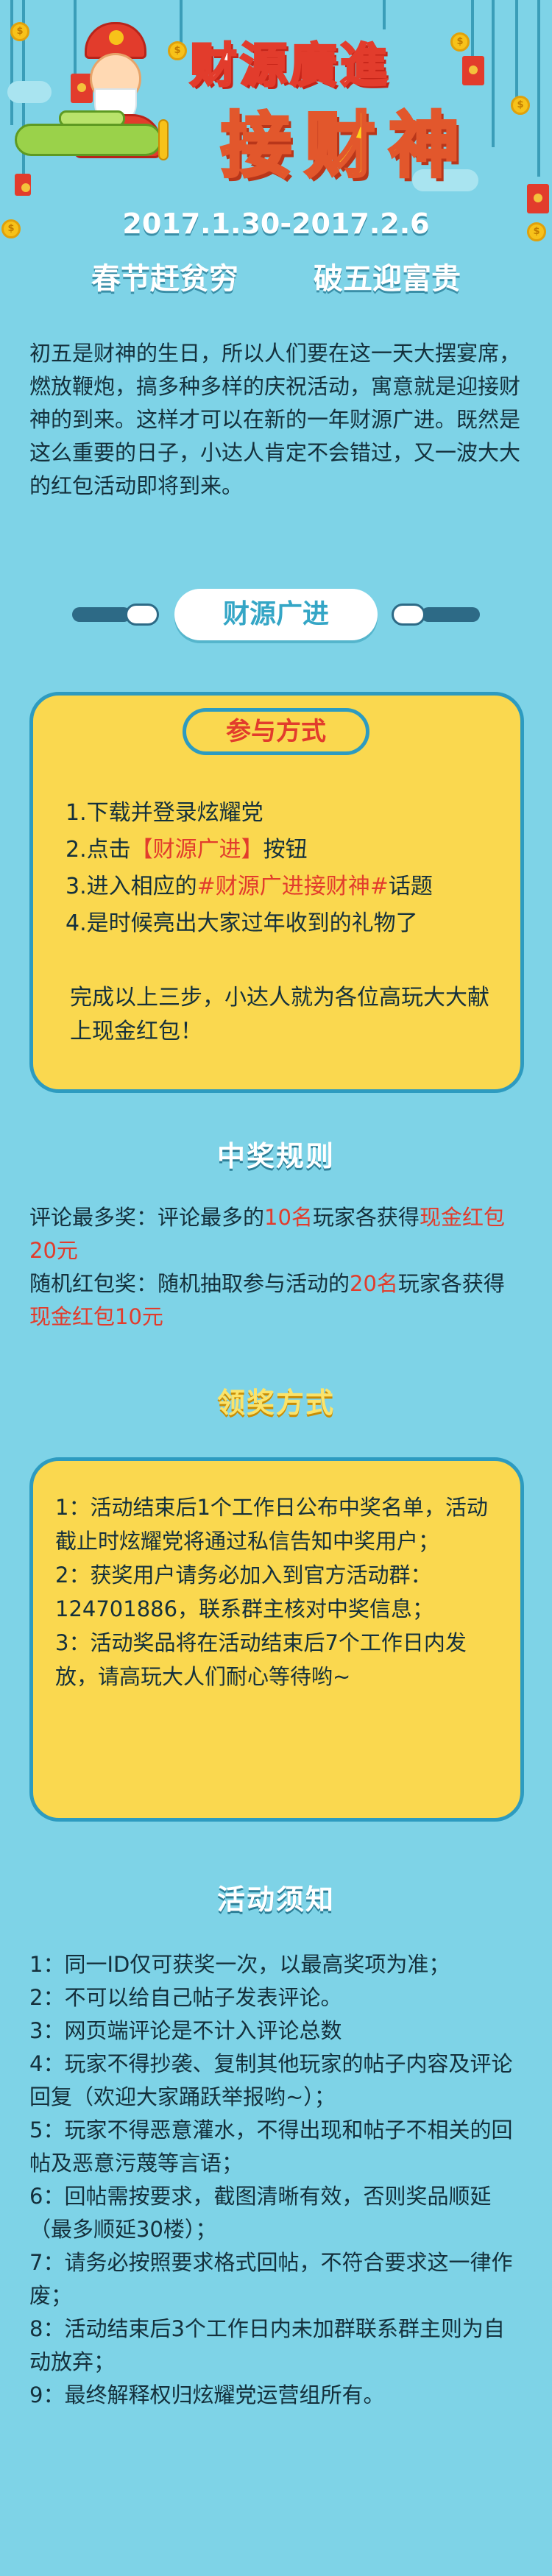 The image size is (552, 2576). What do you see at coordinates (261, 1660) in the screenshot?
I see `claim-item: 3：活动奖品将在活动结束后7个工作日内发放，请高玩大人们耐心等待哟~` at bounding box center [261, 1660].